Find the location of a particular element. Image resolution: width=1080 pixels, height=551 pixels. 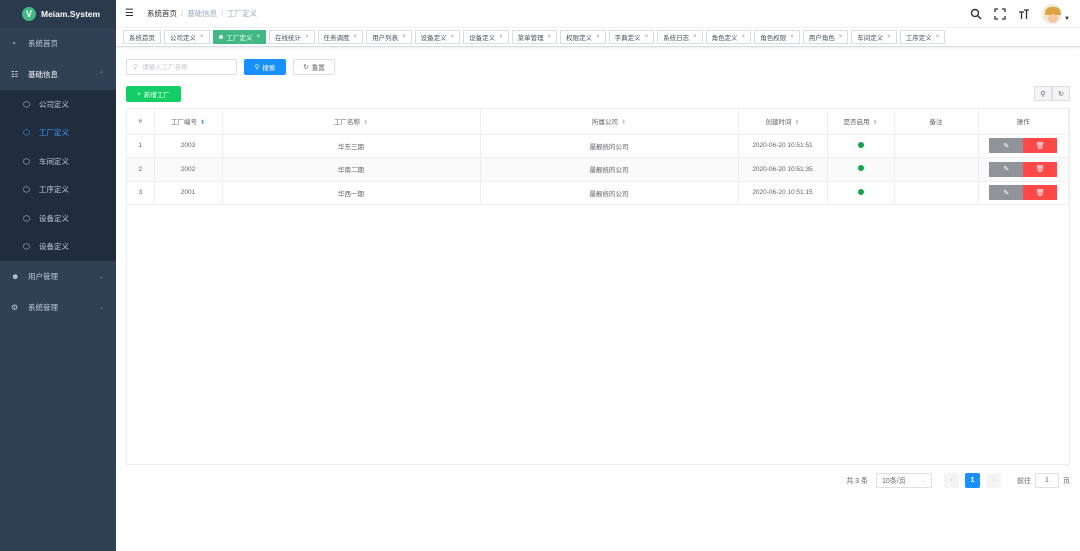

pagination: 共 3 条 10条/页 ⌄ ‹ 1 › 前往 1 页 is located at coordinates (958, 480).